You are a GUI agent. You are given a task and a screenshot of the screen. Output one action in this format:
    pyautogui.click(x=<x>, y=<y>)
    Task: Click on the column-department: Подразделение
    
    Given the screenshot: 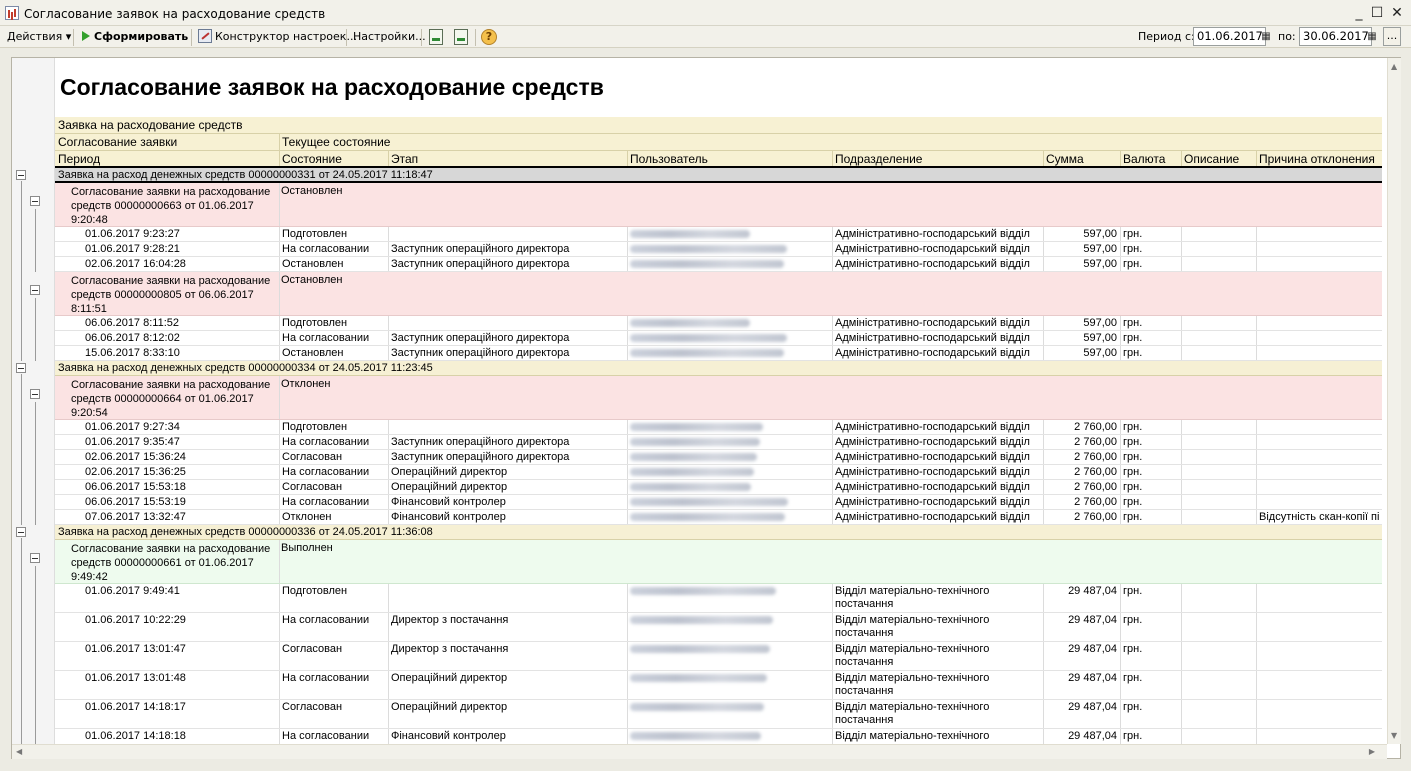 What is the action you would take?
    pyautogui.click(x=879, y=159)
    